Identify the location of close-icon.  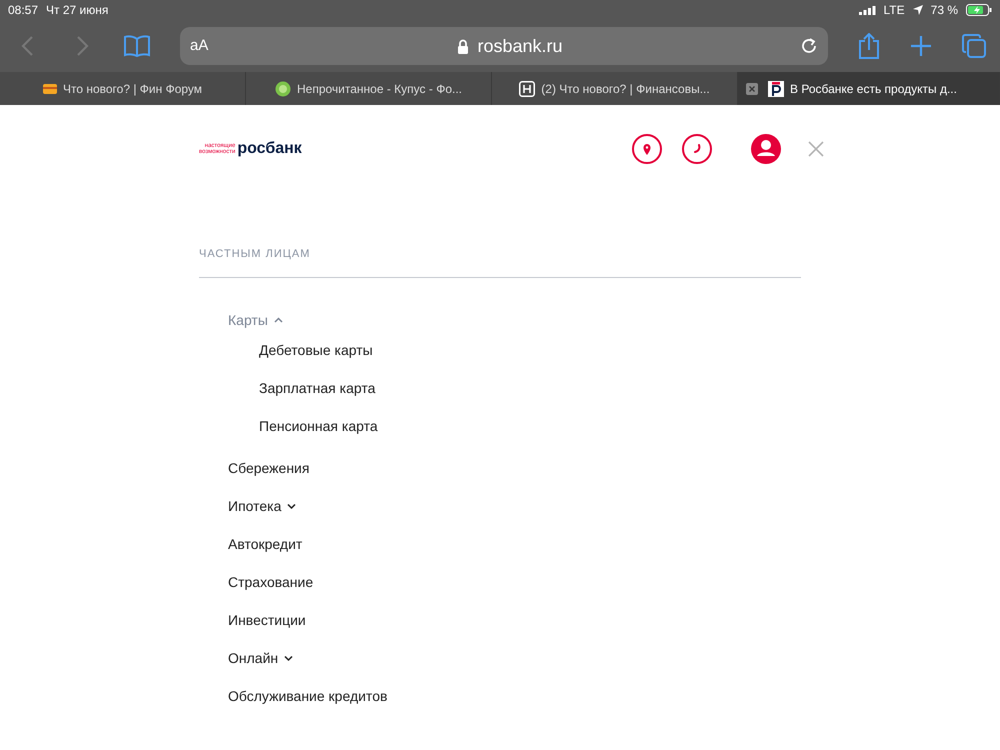
(816, 149).